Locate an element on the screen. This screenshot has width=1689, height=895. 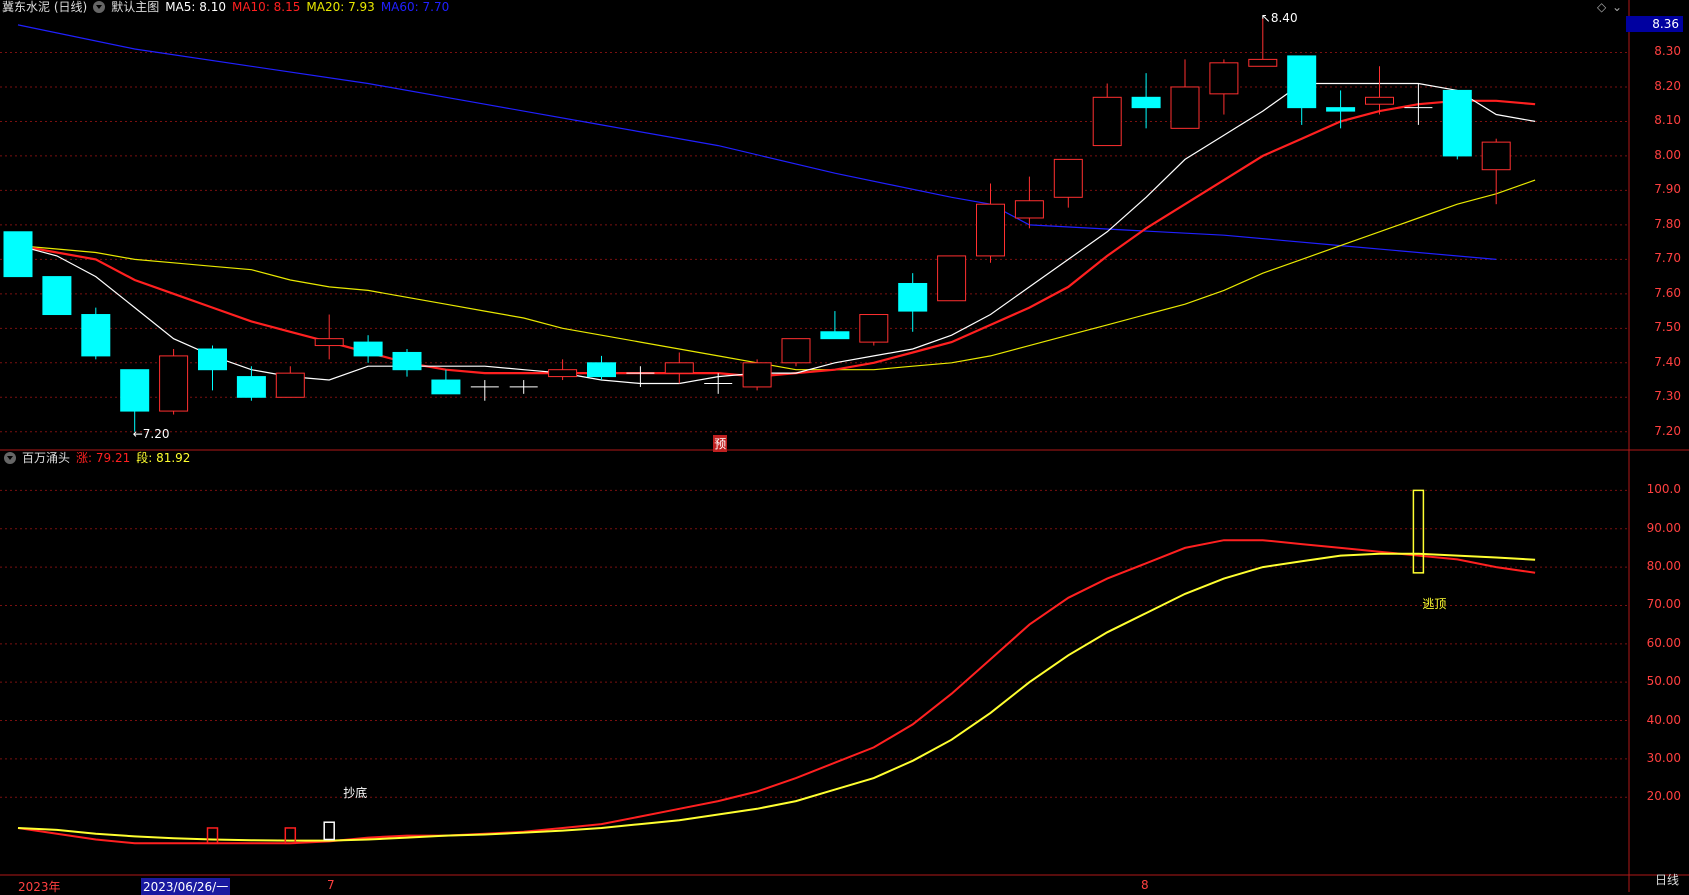
y-tick-label: 7.80 is located at coordinates (1667, 223).